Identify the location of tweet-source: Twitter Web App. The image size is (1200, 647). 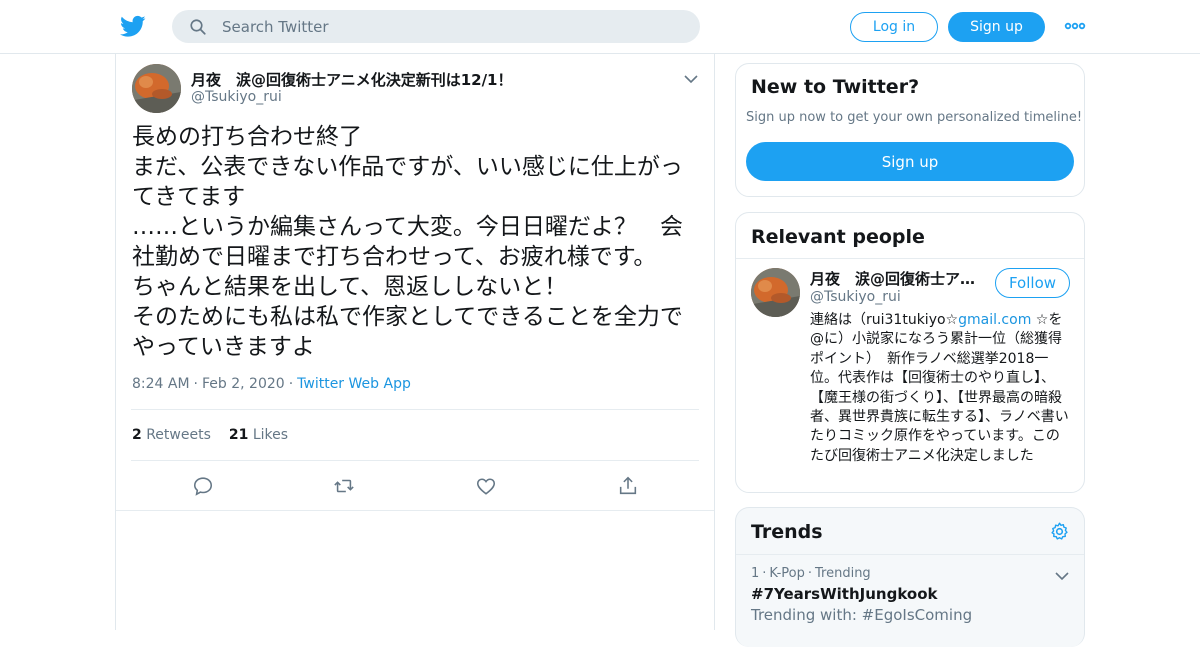
(354, 384).